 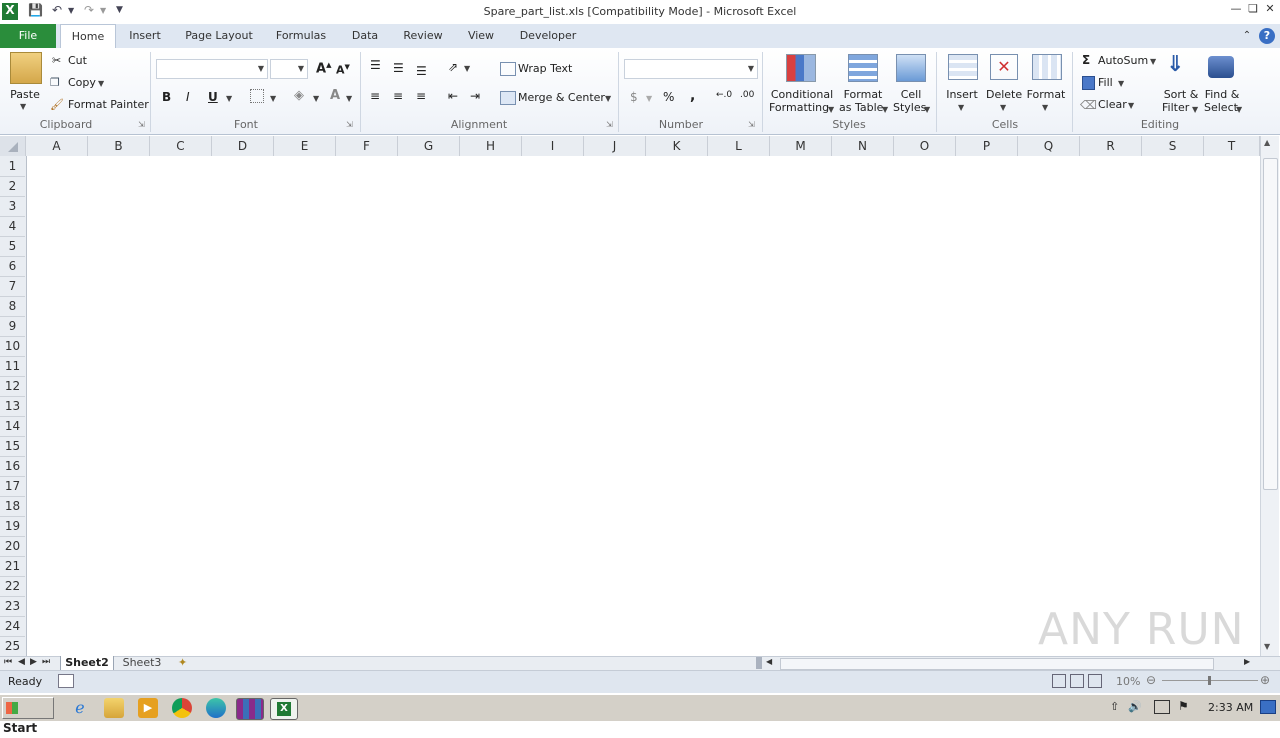 I want to click on winrar-icon, so click(x=250, y=709).